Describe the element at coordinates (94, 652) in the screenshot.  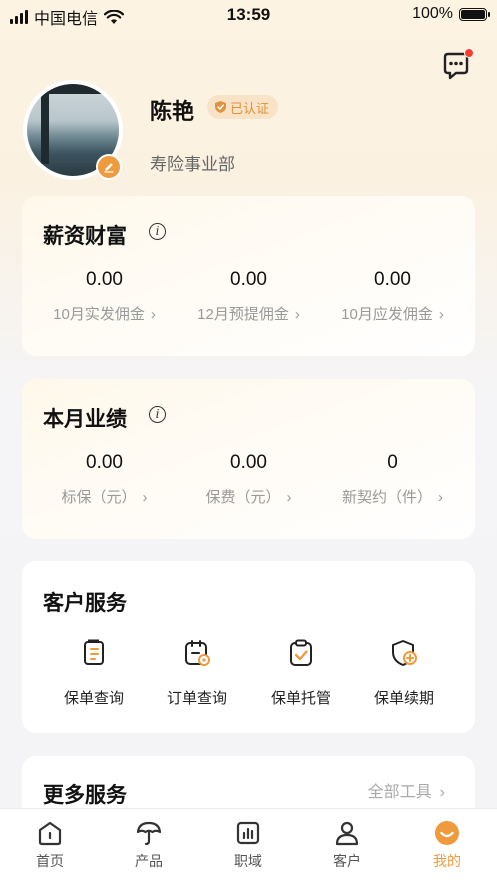
I see `policy-query-icon` at that location.